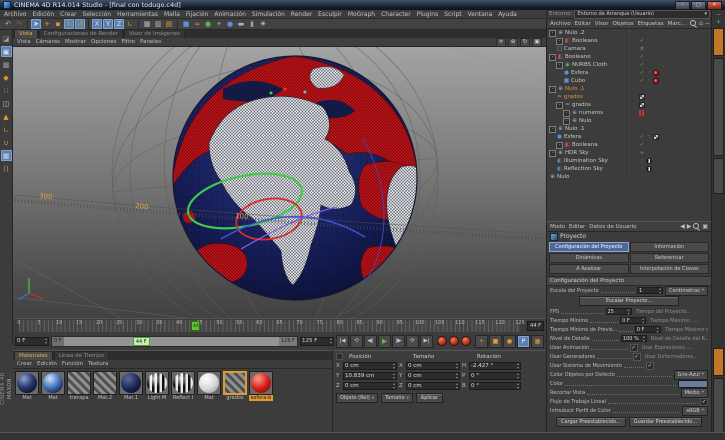 Image resolution: width=725 pixels, height=440 pixels. I want to click on slider-start-handle: 0 F, so click(58, 341).